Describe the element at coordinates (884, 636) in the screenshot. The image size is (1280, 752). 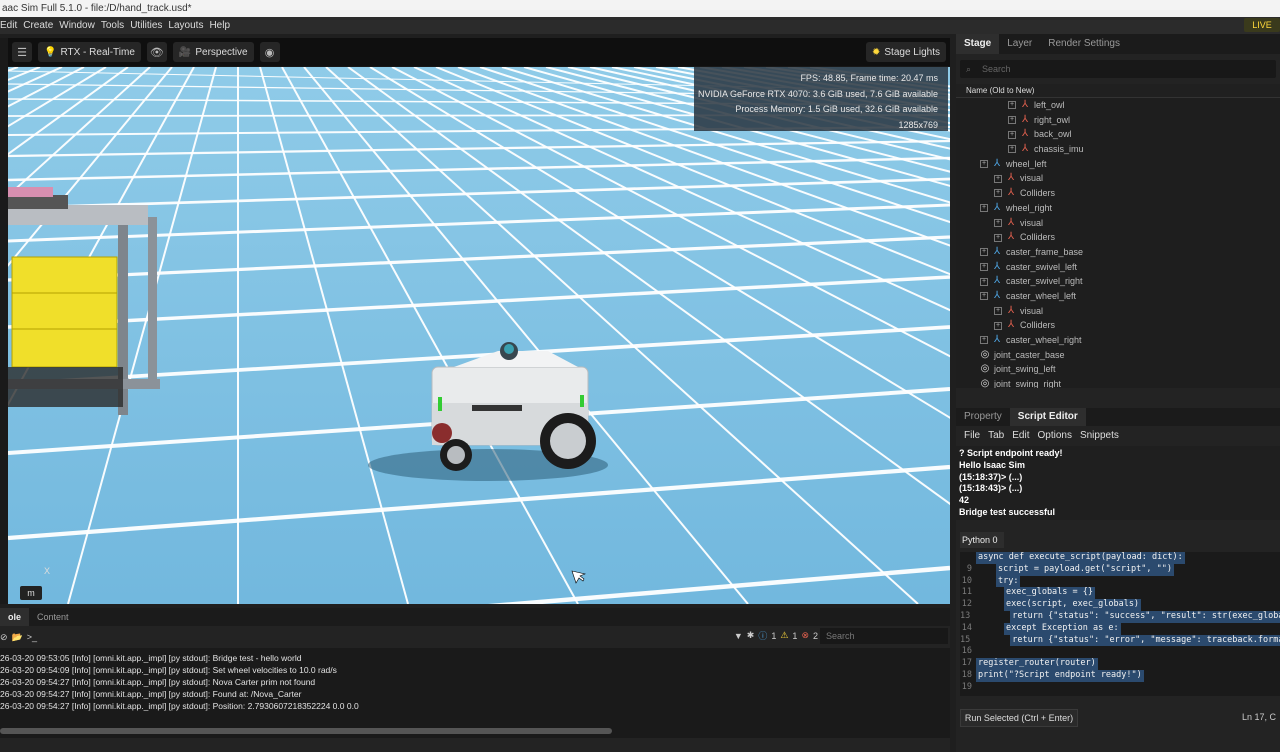
I see `console-search-input: Search` at that location.